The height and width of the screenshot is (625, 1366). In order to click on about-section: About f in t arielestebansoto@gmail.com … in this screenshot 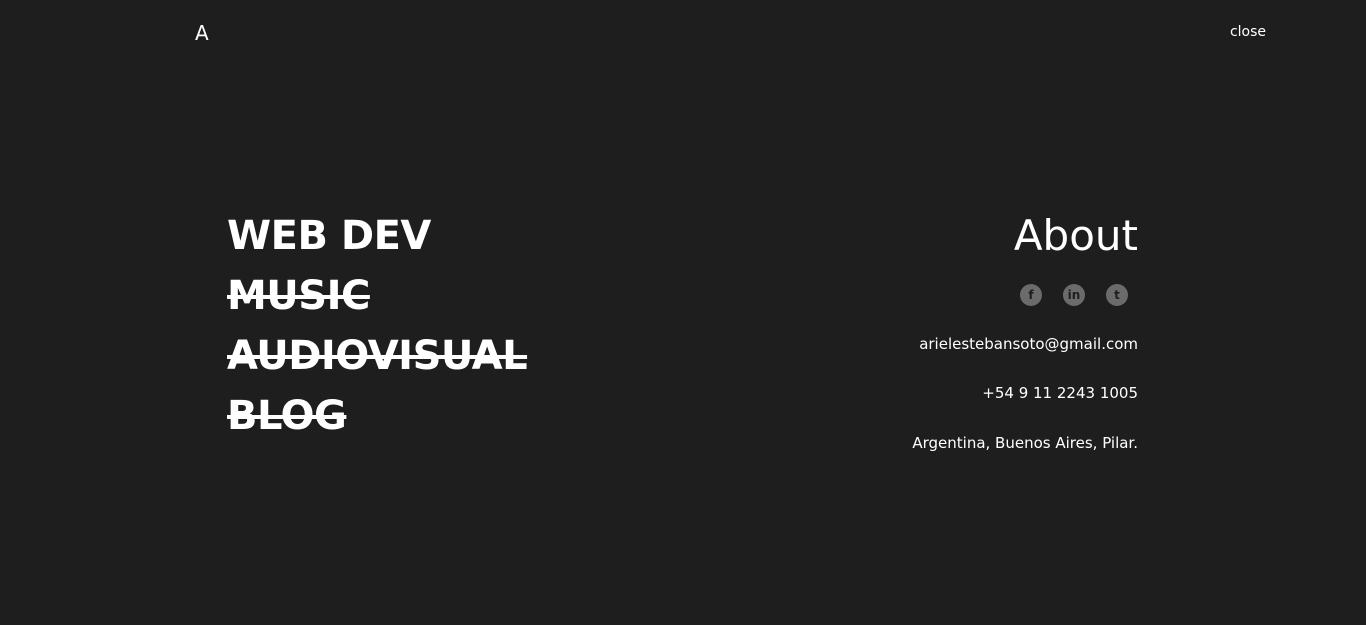, I will do `click(1025, 330)`.